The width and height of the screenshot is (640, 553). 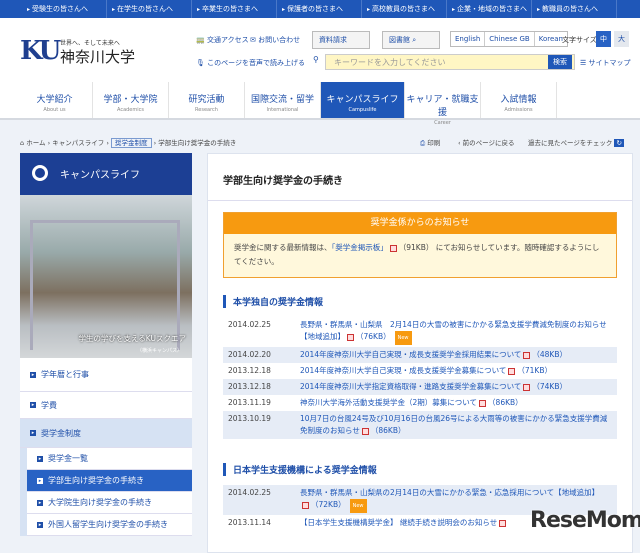 What do you see at coordinates (131, 143) in the screenshot?
I see `breadcrumb-scholarship: 奨学金制度` at bounding box center [131, 143].